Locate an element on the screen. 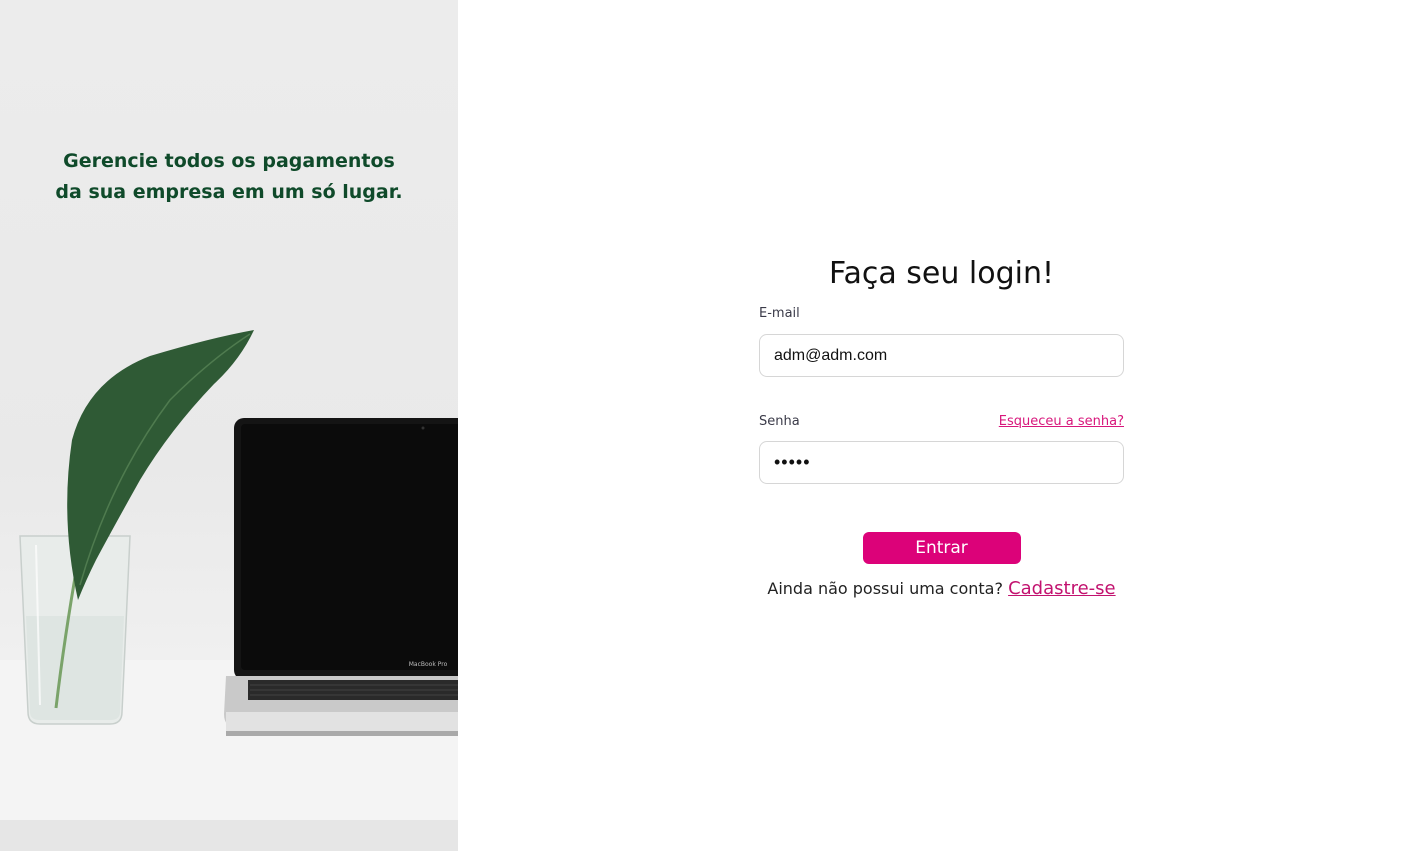 The height and width of the screenshot is (851, 1422). signup-row: Ainda não possui uma conta? Cadastre-se is located at coordinates (941, 588).